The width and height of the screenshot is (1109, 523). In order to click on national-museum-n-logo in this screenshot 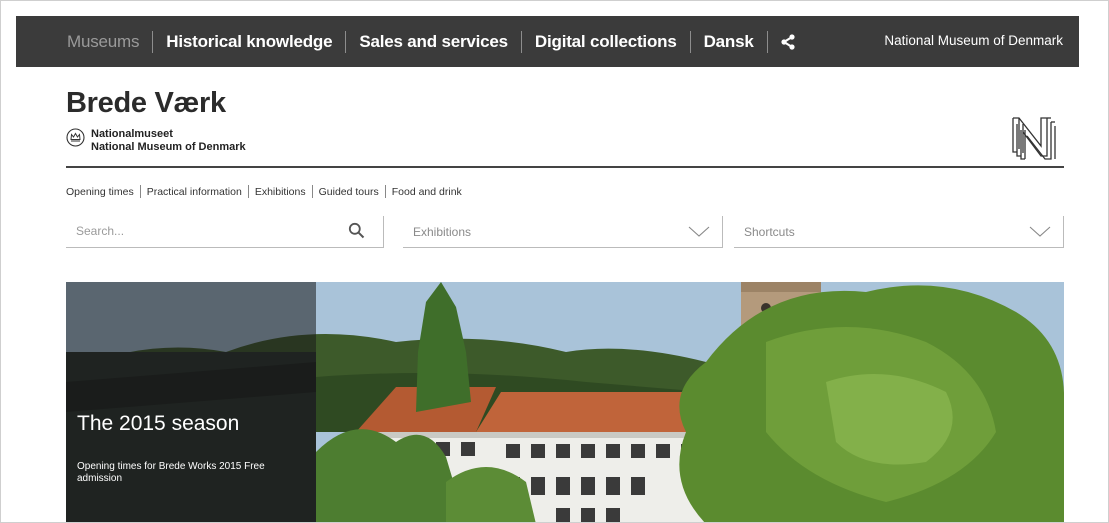, I will do `click(1038, 140)`.